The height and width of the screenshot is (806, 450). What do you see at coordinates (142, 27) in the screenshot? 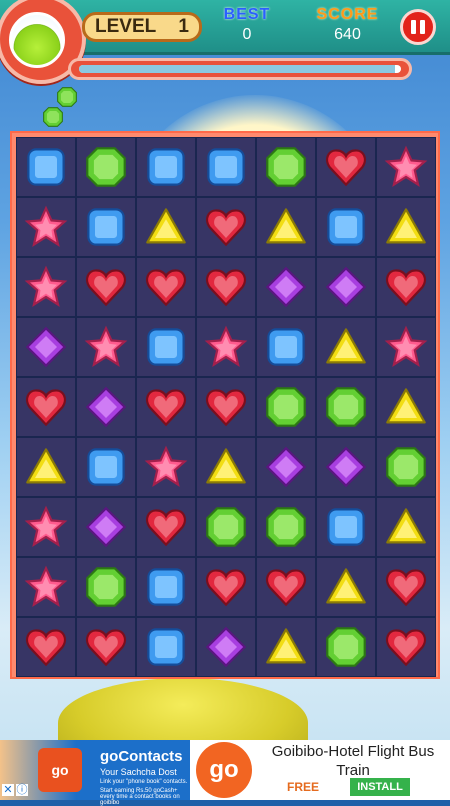
I see `level-box: LEVEL 1` at bounding box center [142, 27].